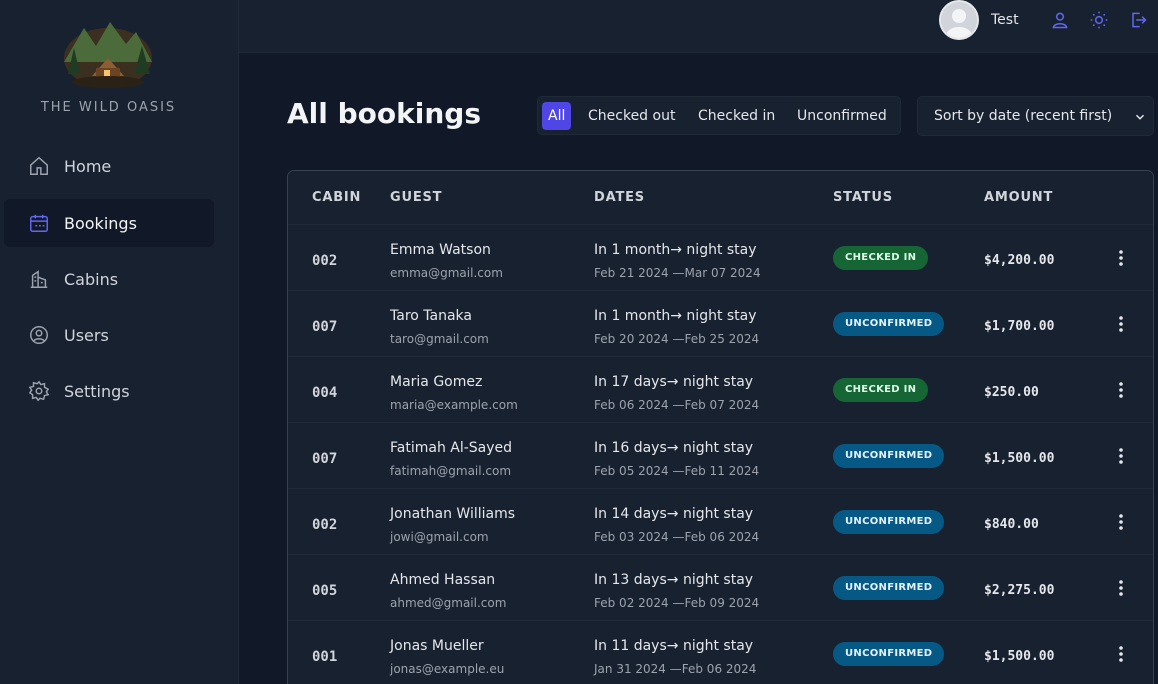  Describe the element at coordinates (677, 405) in the screenshot. I see `date-range: Feb 06 2024 —Feb 07 2024` at that location.